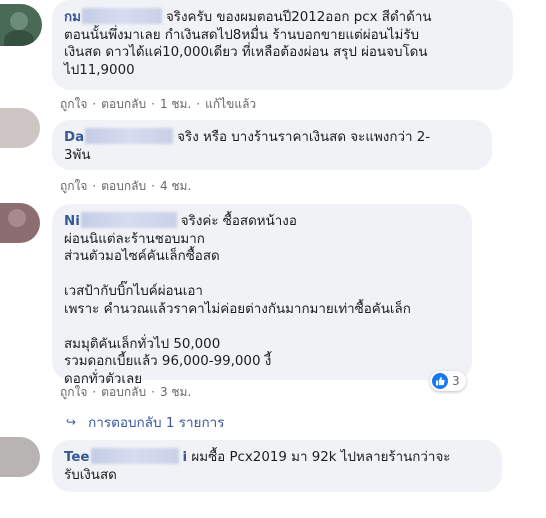 The width and height of the screenshot is (546, 518). Describe the element at coordinates (440, 381) in the screenshot. I see `thumbs-up-icon` at that location.